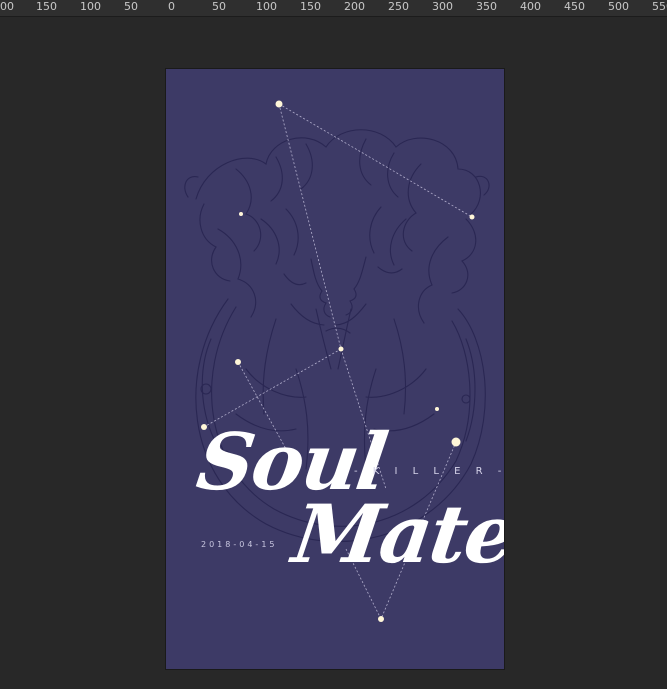 The width and height of the screenshot is (667, 689). Describe the element at coordinates (618, 6) in the screenshot. I see `ruler-label: 500` at that location.